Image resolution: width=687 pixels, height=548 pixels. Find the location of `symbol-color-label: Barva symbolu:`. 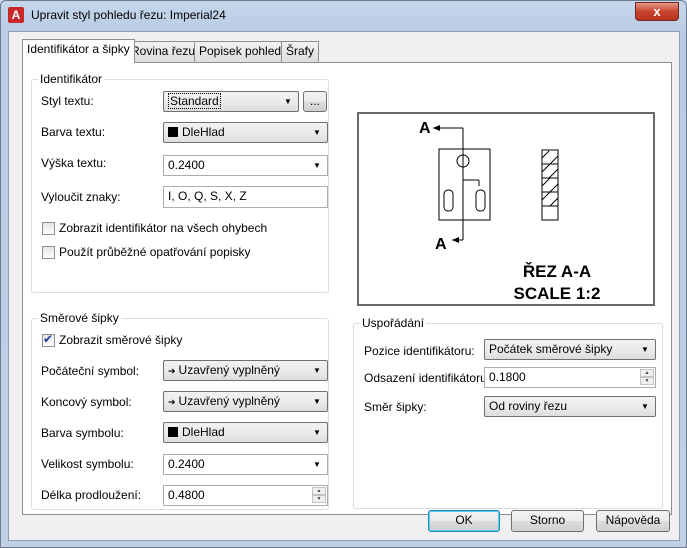

symbol-color-label: Barva symbolu: is located at coordinates (82, 433).